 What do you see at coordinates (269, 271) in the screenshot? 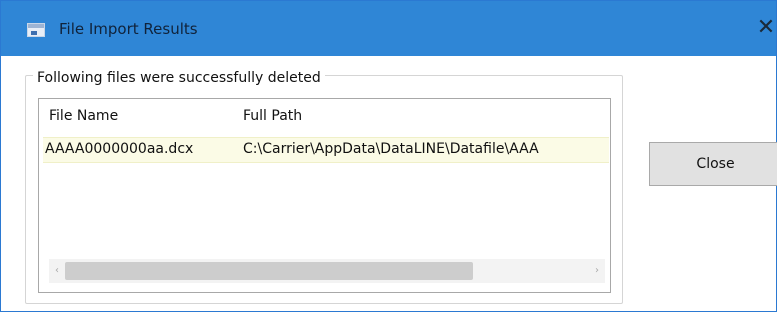
I see `scrollbar-thumb` at bounding box center [269, 271].